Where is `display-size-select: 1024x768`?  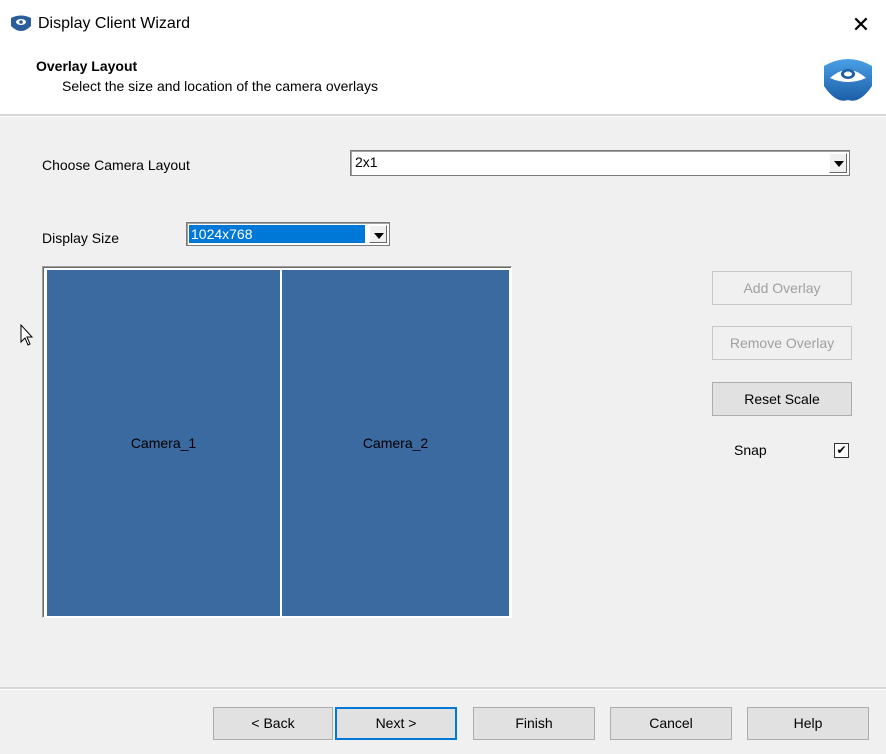
display-size-select: 1024x768 is located at coordinates (288, 234).